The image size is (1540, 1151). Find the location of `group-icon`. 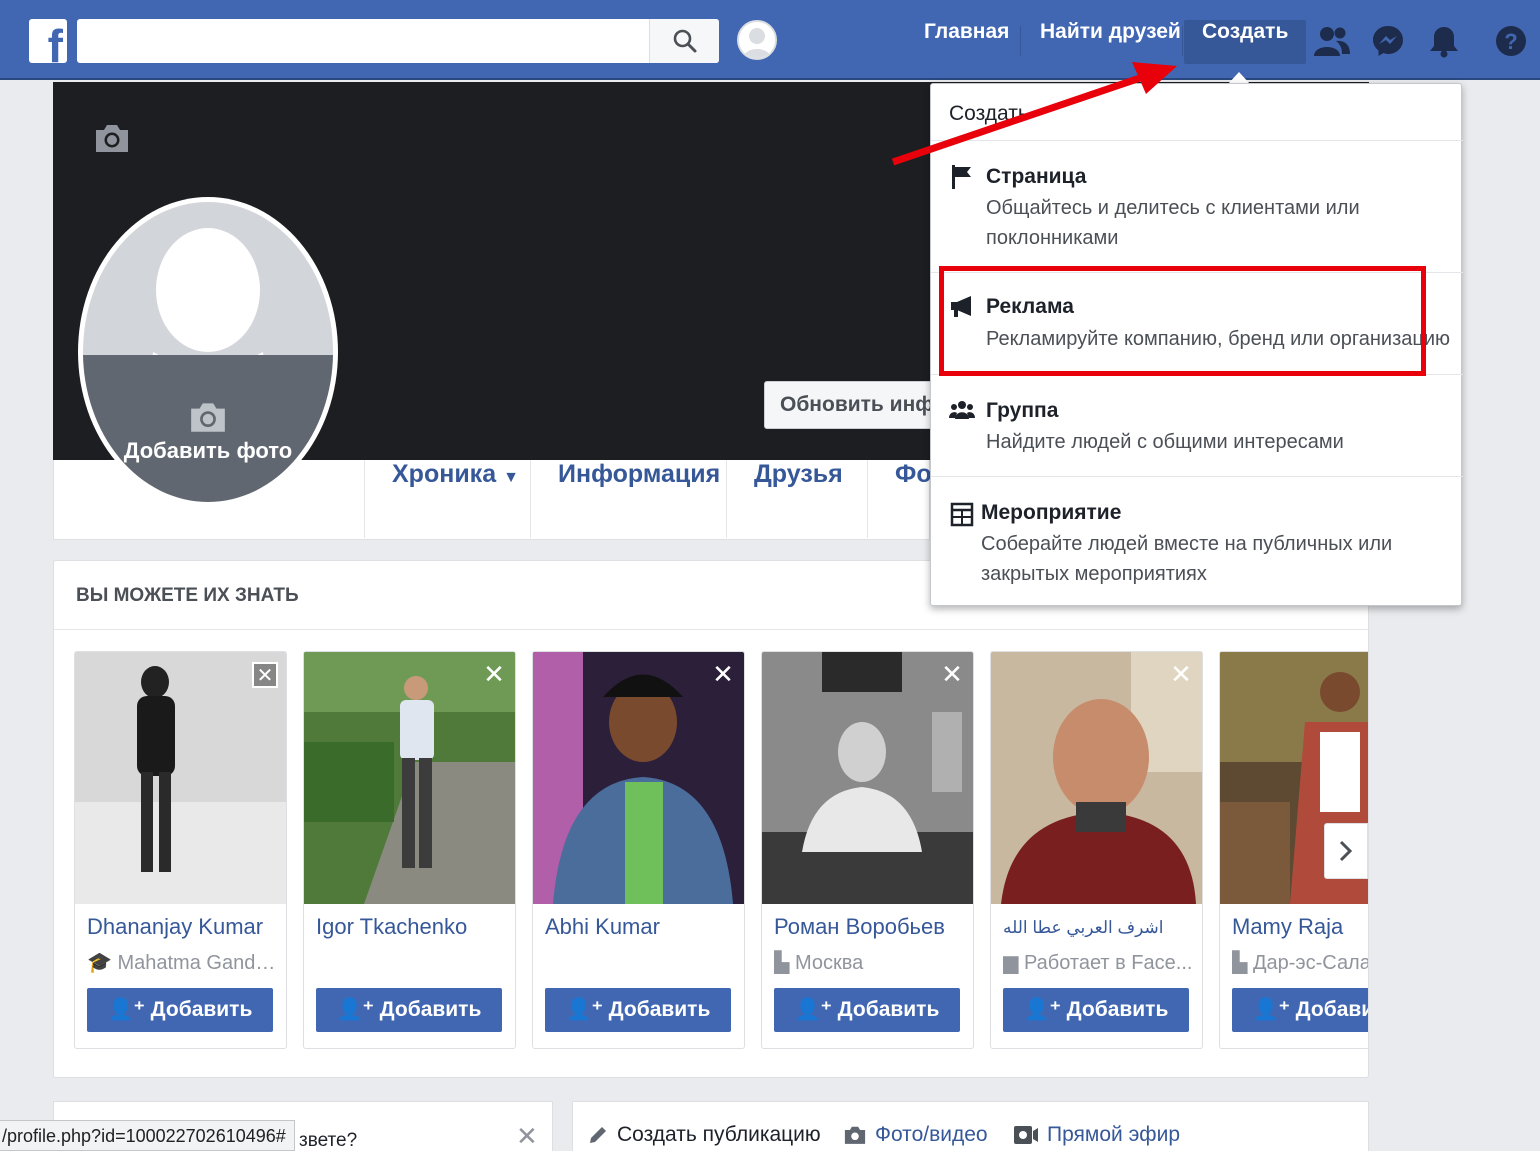

group-icon is located at coordinates (962, 410).